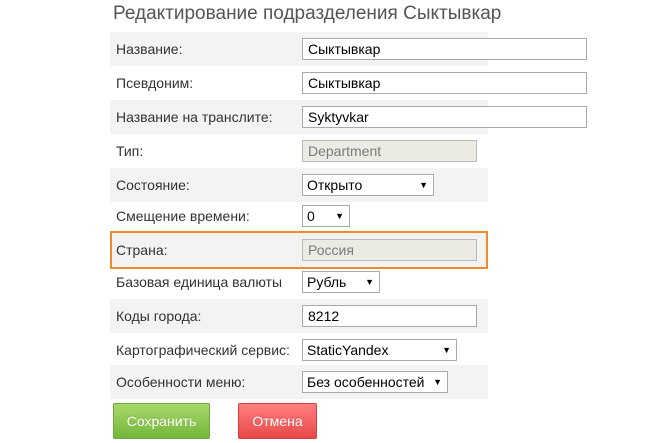 The width and height of the screenshot is (650, 443). I want to click on currency-select: Рубль ▼, so click(341, 282).